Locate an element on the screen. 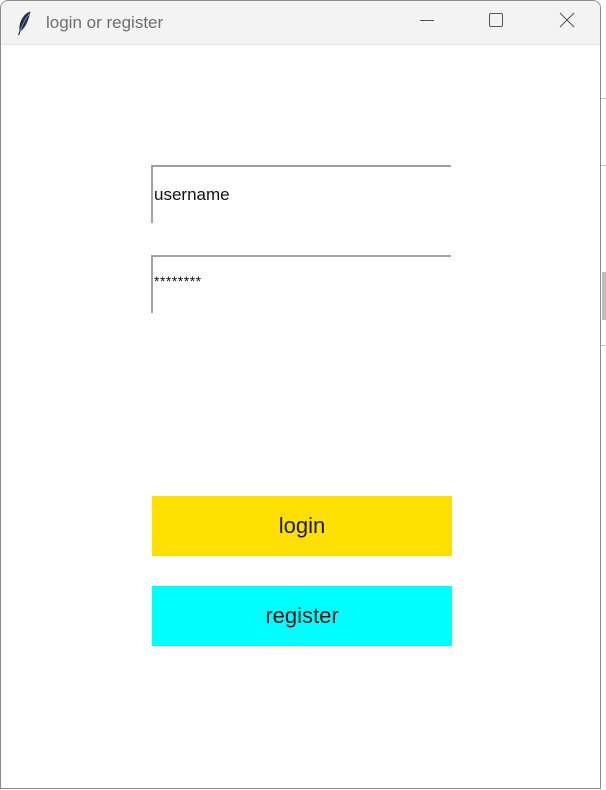  maximize-button is located at coordinates (496, 22).